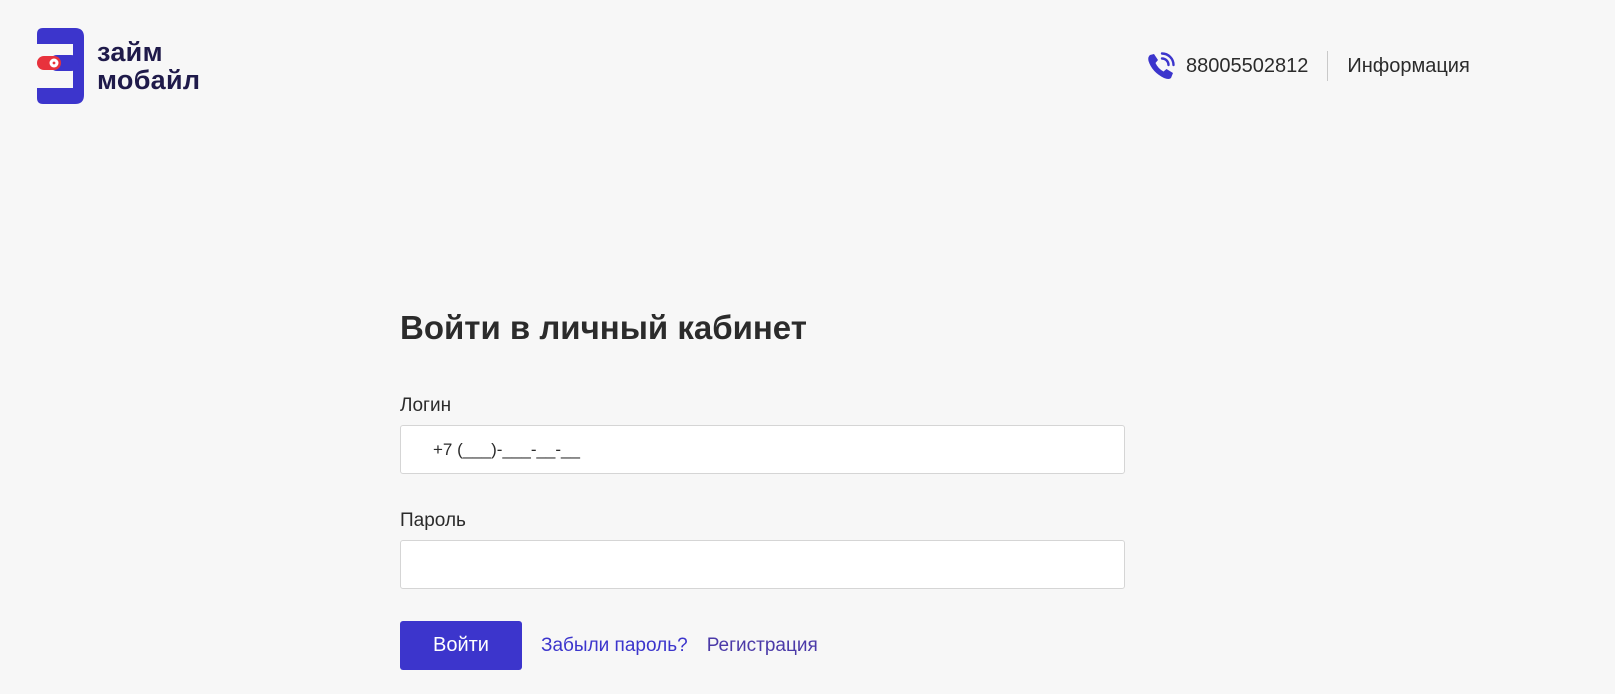  What do you see at coordinates (1247, 66) in the screenshot?
I see `phone-number-link: 88005502812` at bounding box center [1247, 66].